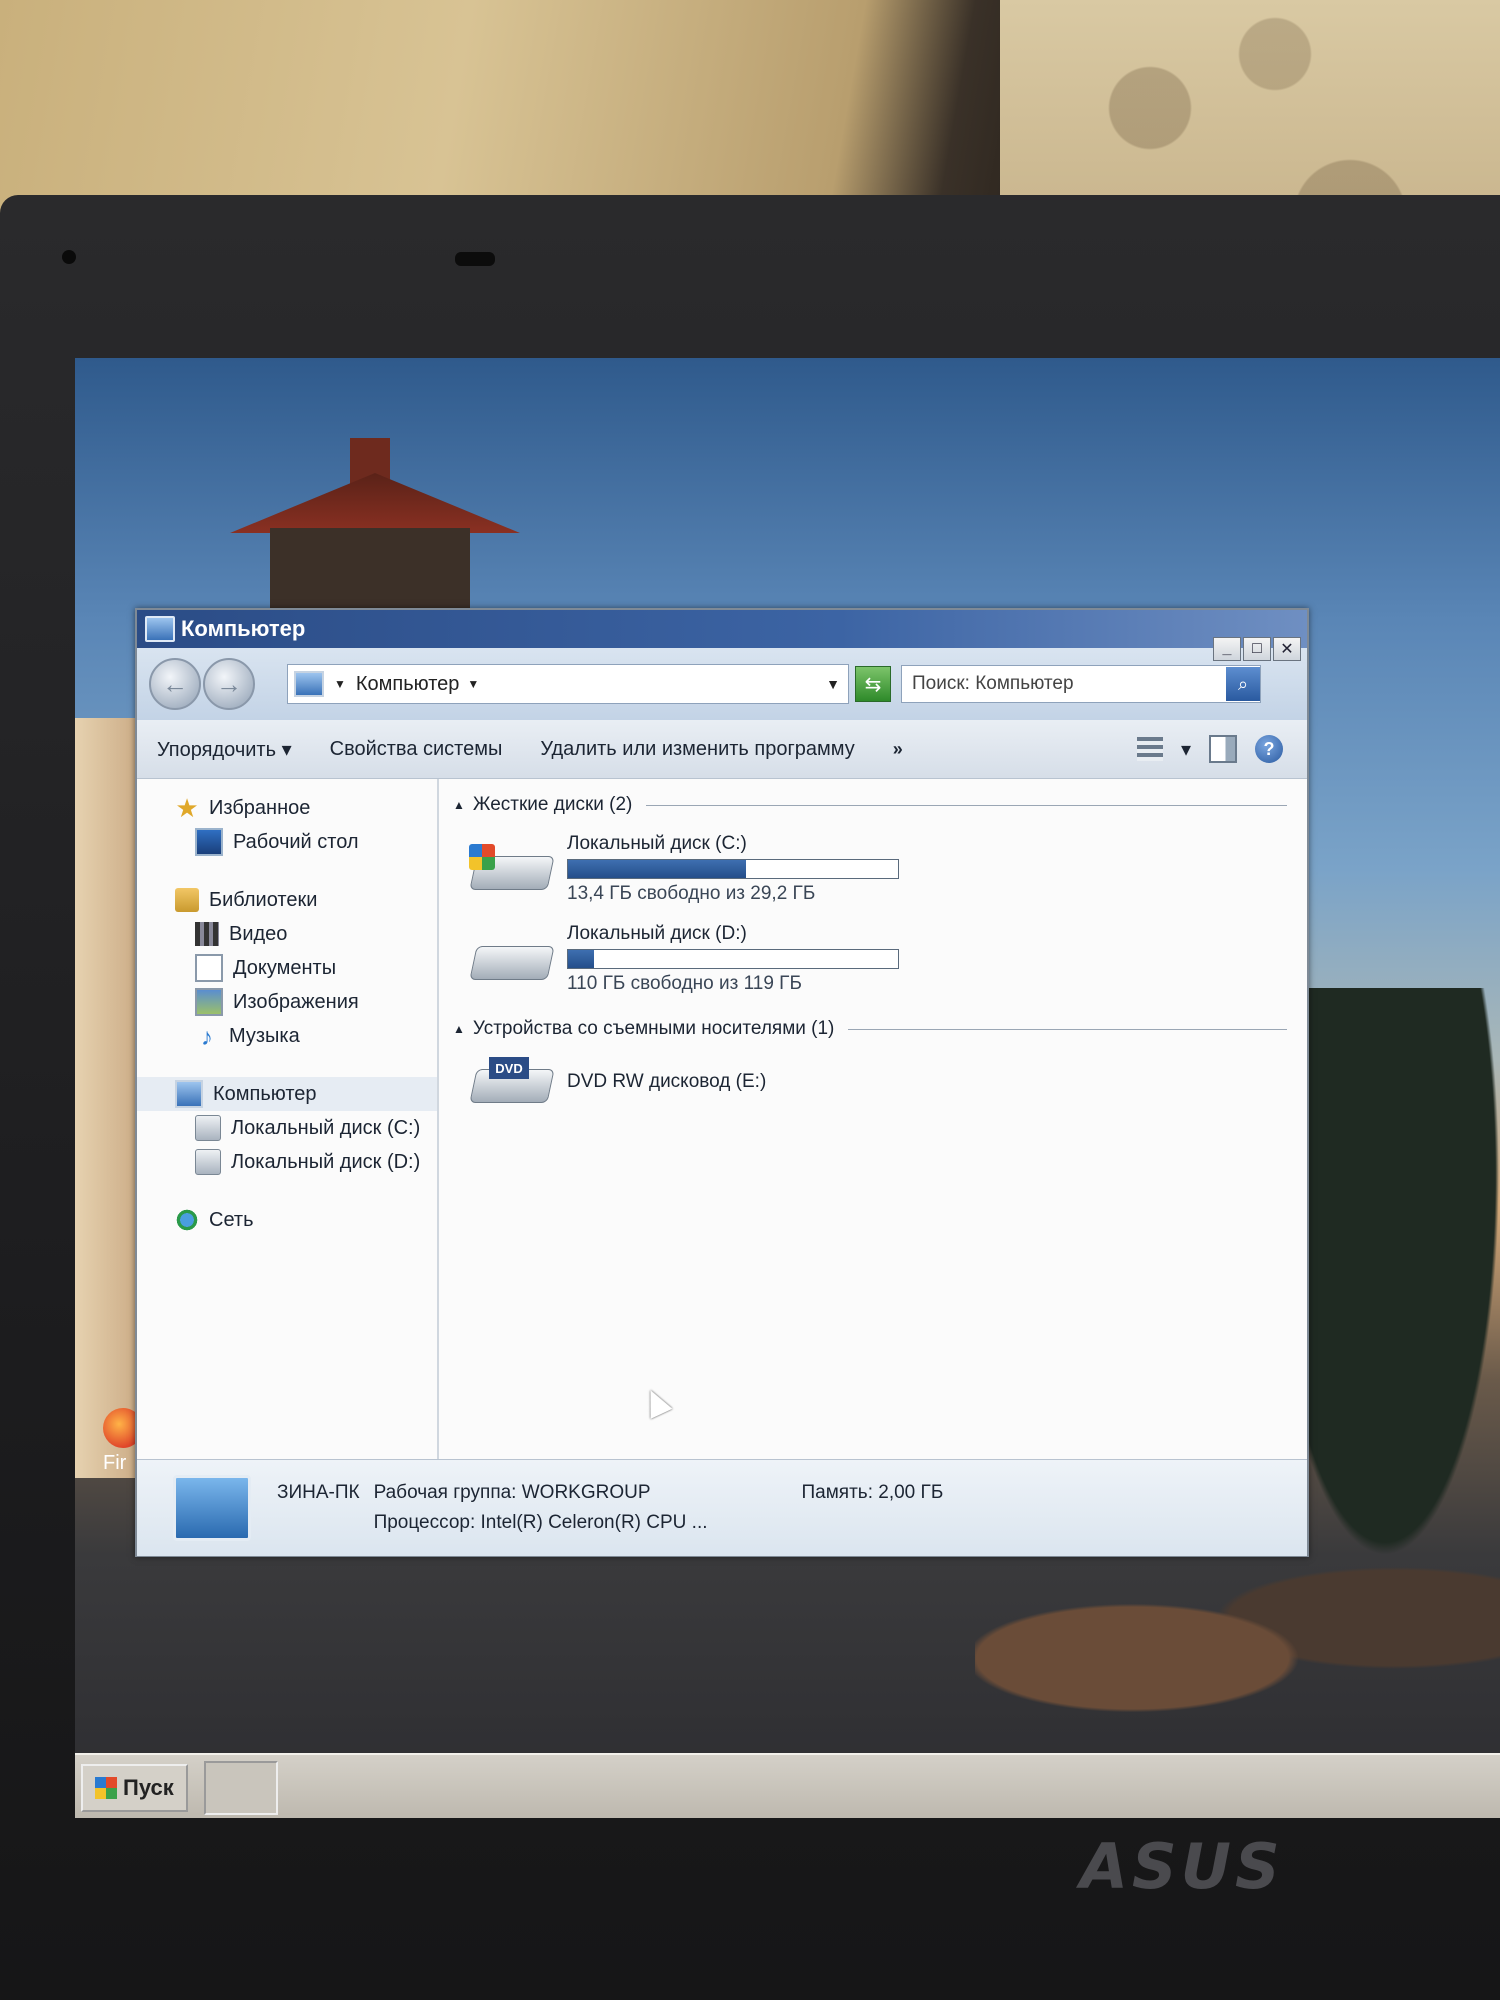 The width and height of the screenshot is (1500, 2000). I want to click on sidebar-item-favorites: ★ Избранное, so click(287, 808).